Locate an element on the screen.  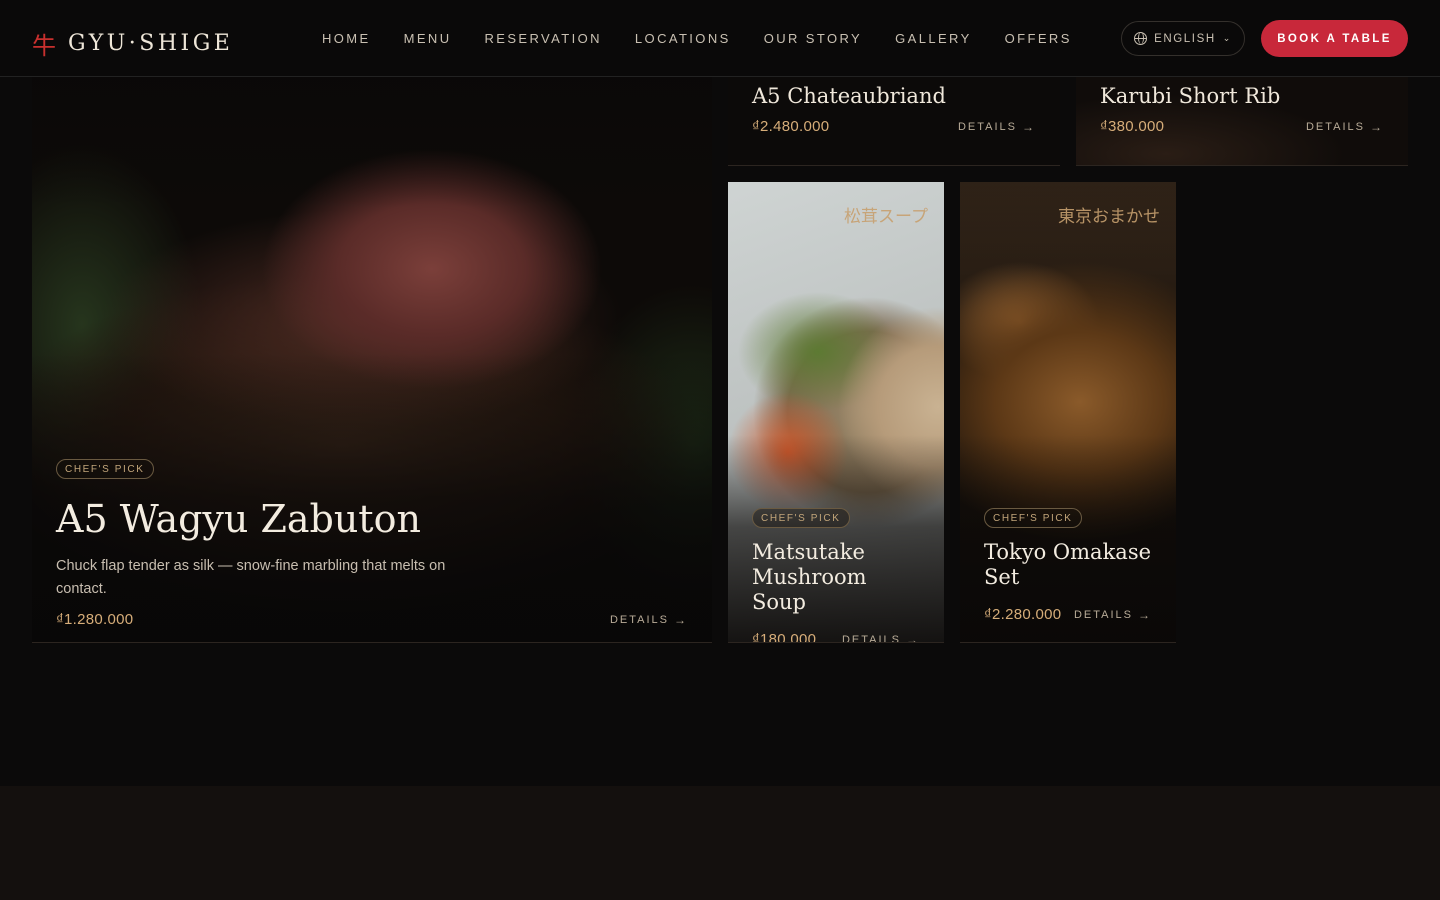
dish-title: Karubi Short Rib is located at coordinates (1190, 96).